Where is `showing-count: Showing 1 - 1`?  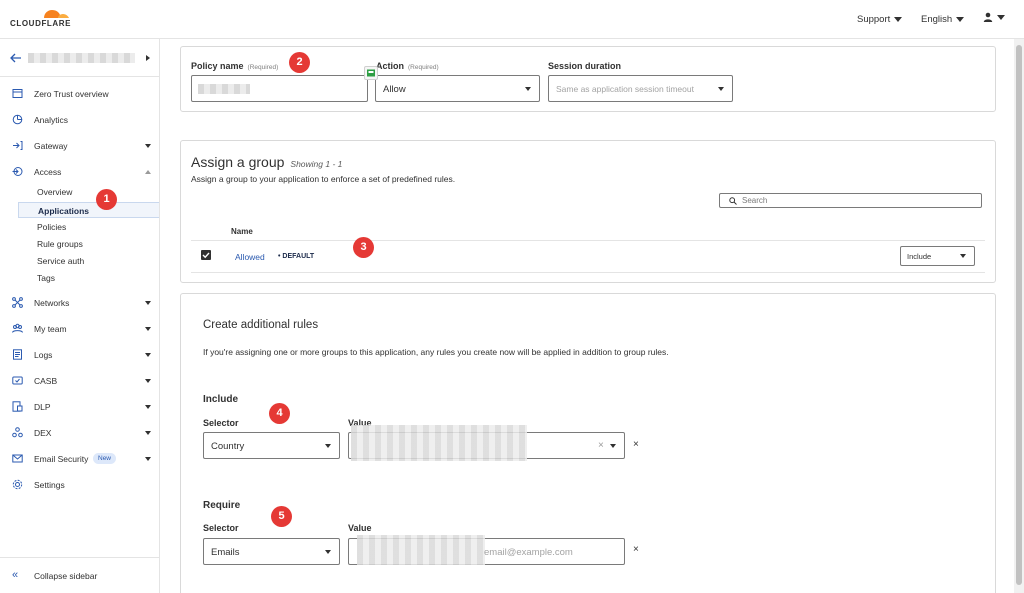
showing-count: Showing 1 - 1 is located at coordinates (316, 164).